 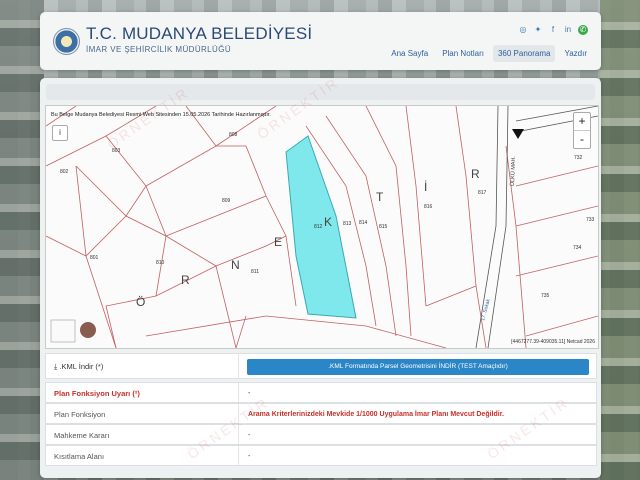 What do you see at coordinates (577, 248) in the screenshot?
I see `parcel-label: 734` at bounding box center [577, 248].